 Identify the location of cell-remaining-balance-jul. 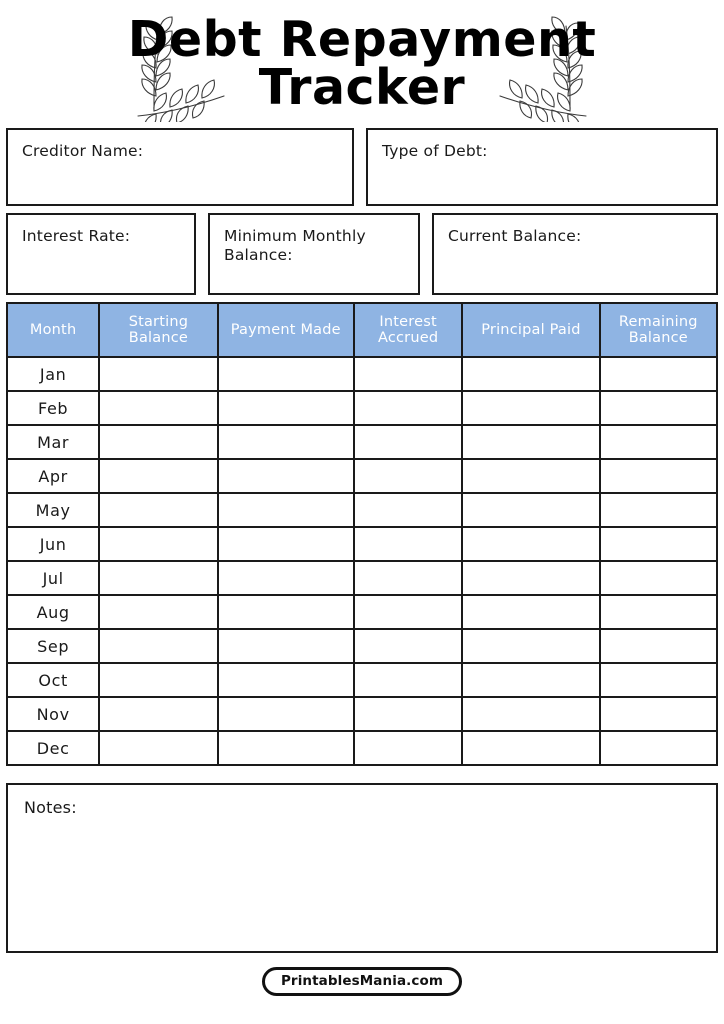
(658, 578).